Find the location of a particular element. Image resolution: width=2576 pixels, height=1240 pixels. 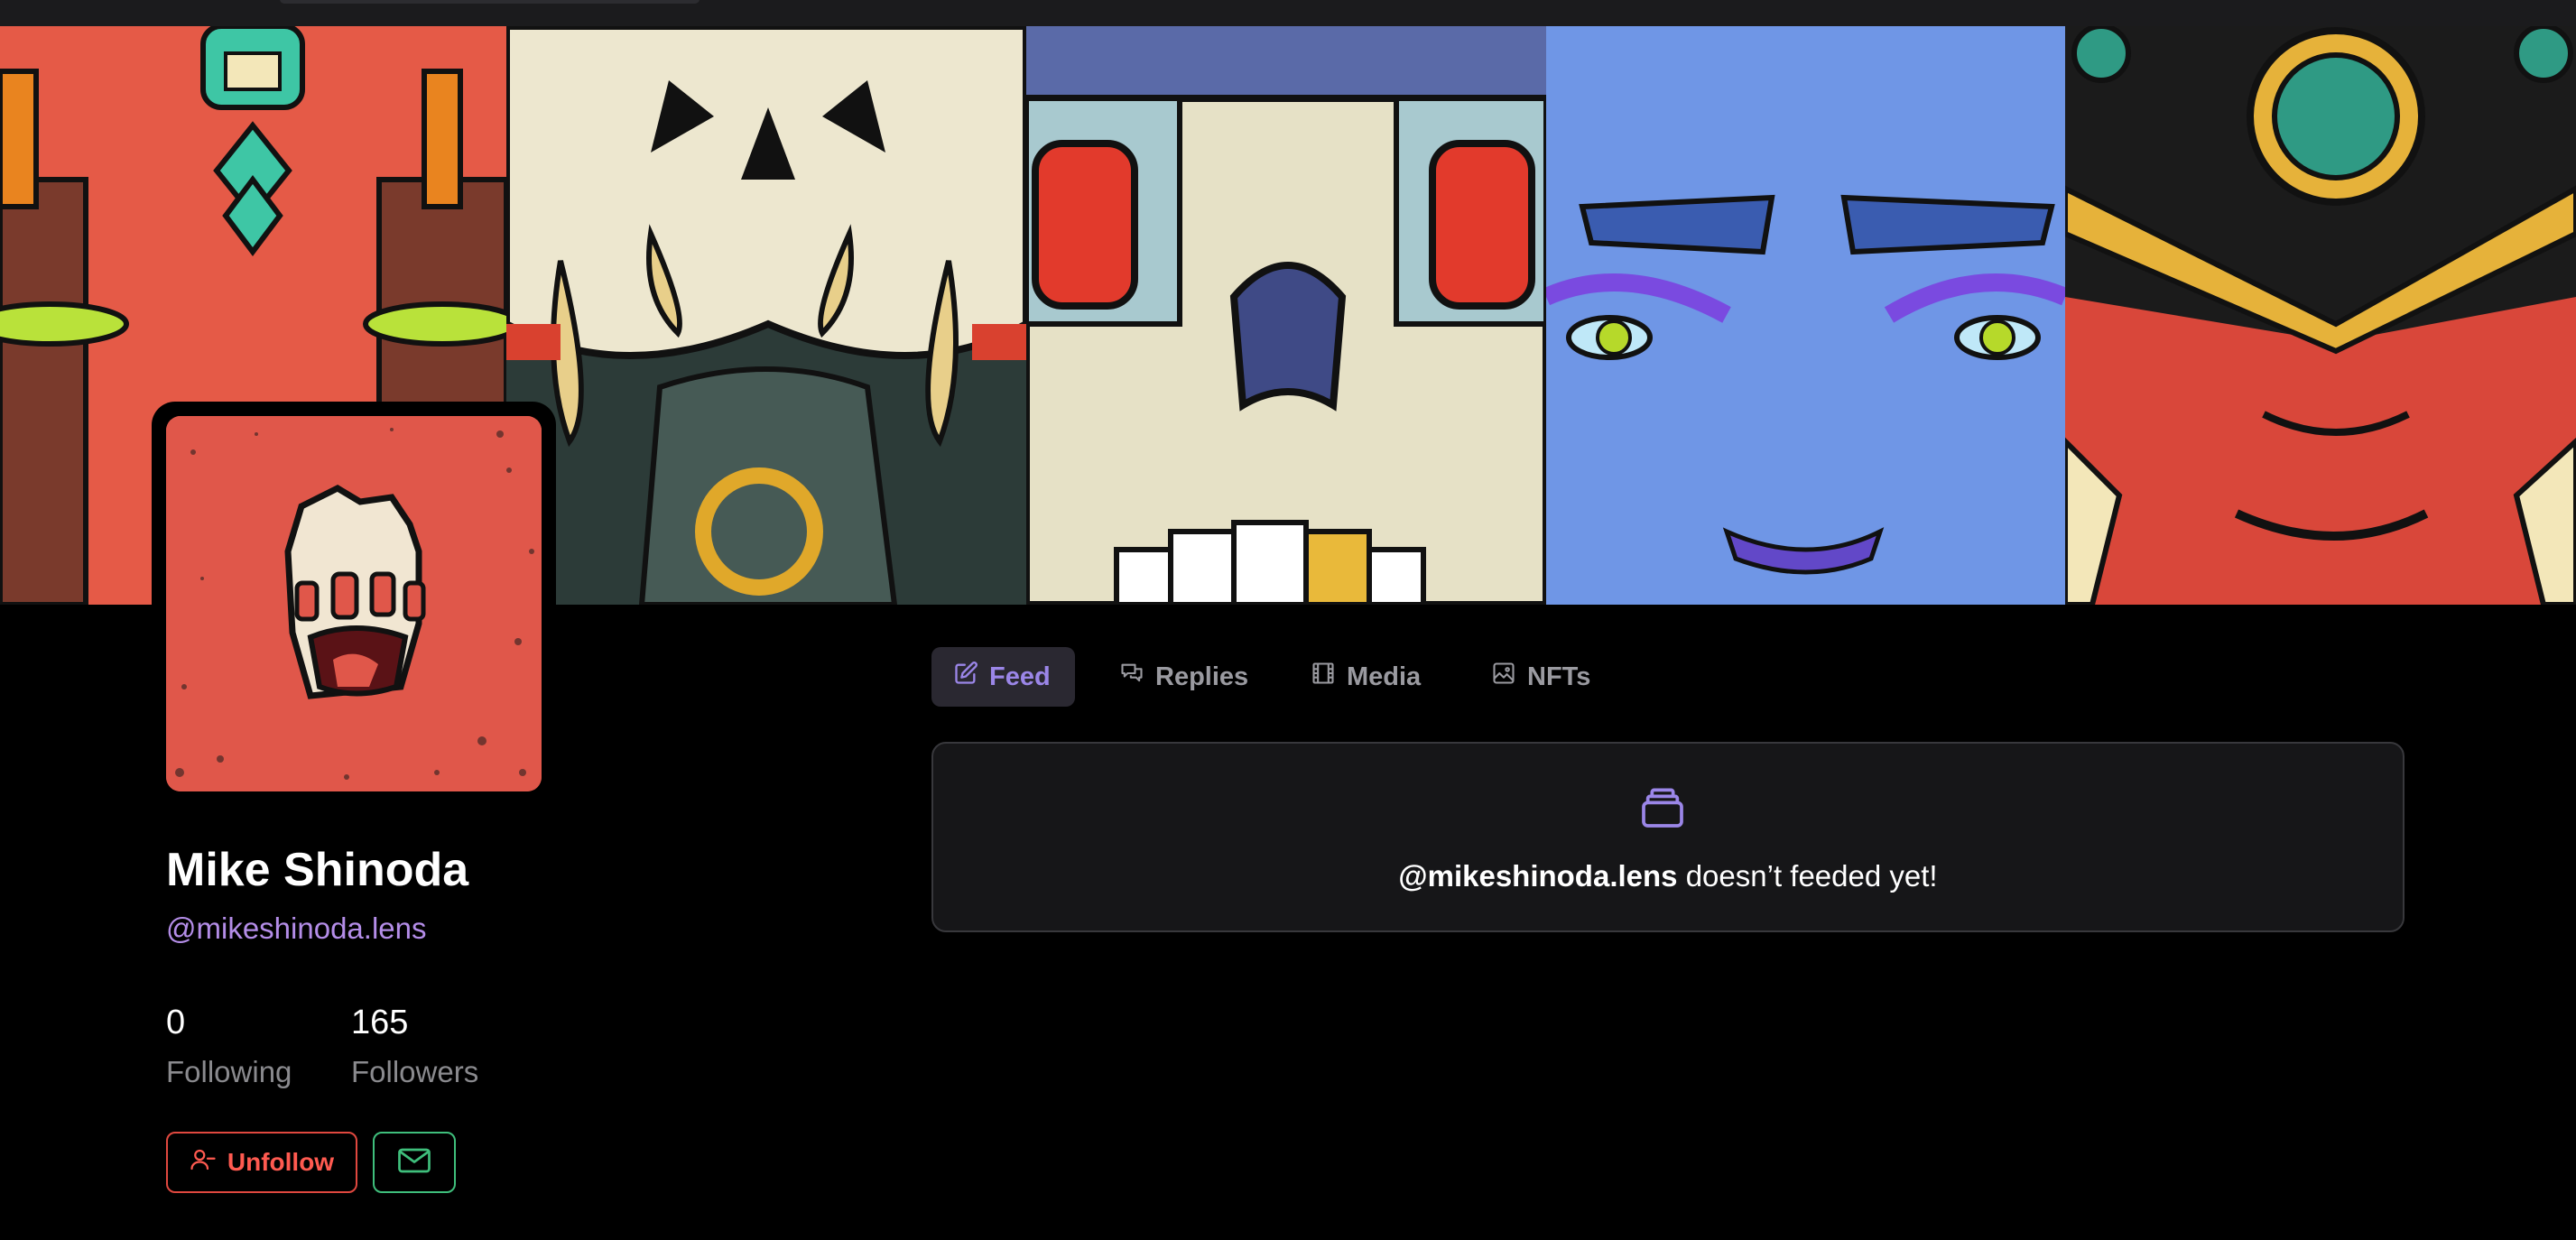

profile-handle: @mikeshinoda.lens is located at coordinates (296, 928).